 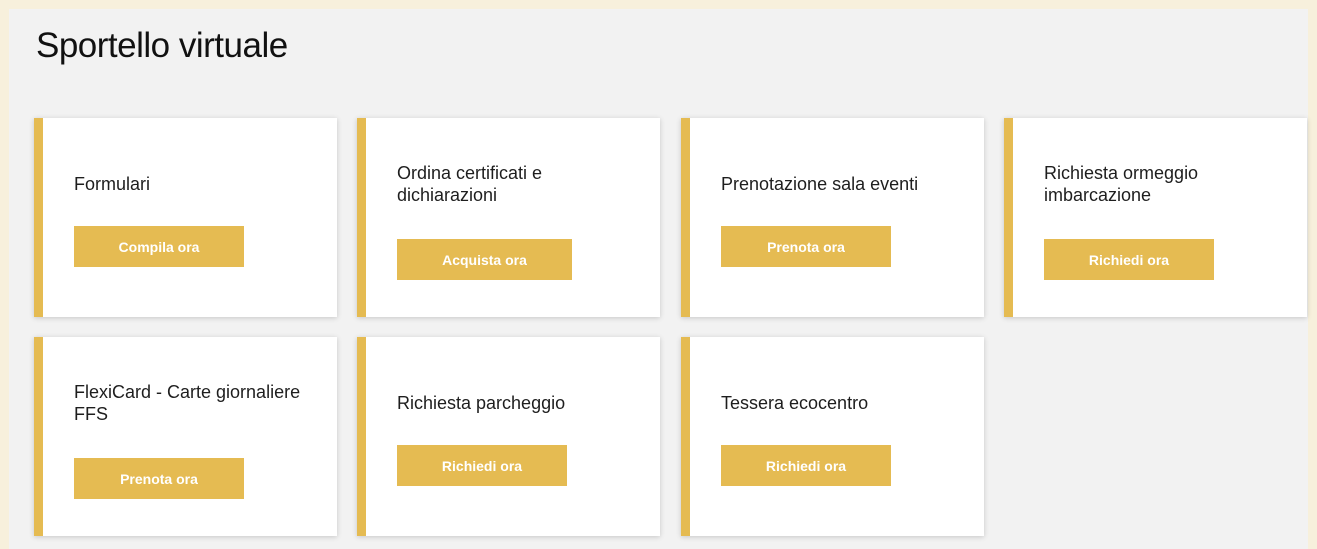 What do you see at coordinates (159, 246) in the screenshot?
I see `compila-ora-button: Compila ora` at bounding box center [159, 246].